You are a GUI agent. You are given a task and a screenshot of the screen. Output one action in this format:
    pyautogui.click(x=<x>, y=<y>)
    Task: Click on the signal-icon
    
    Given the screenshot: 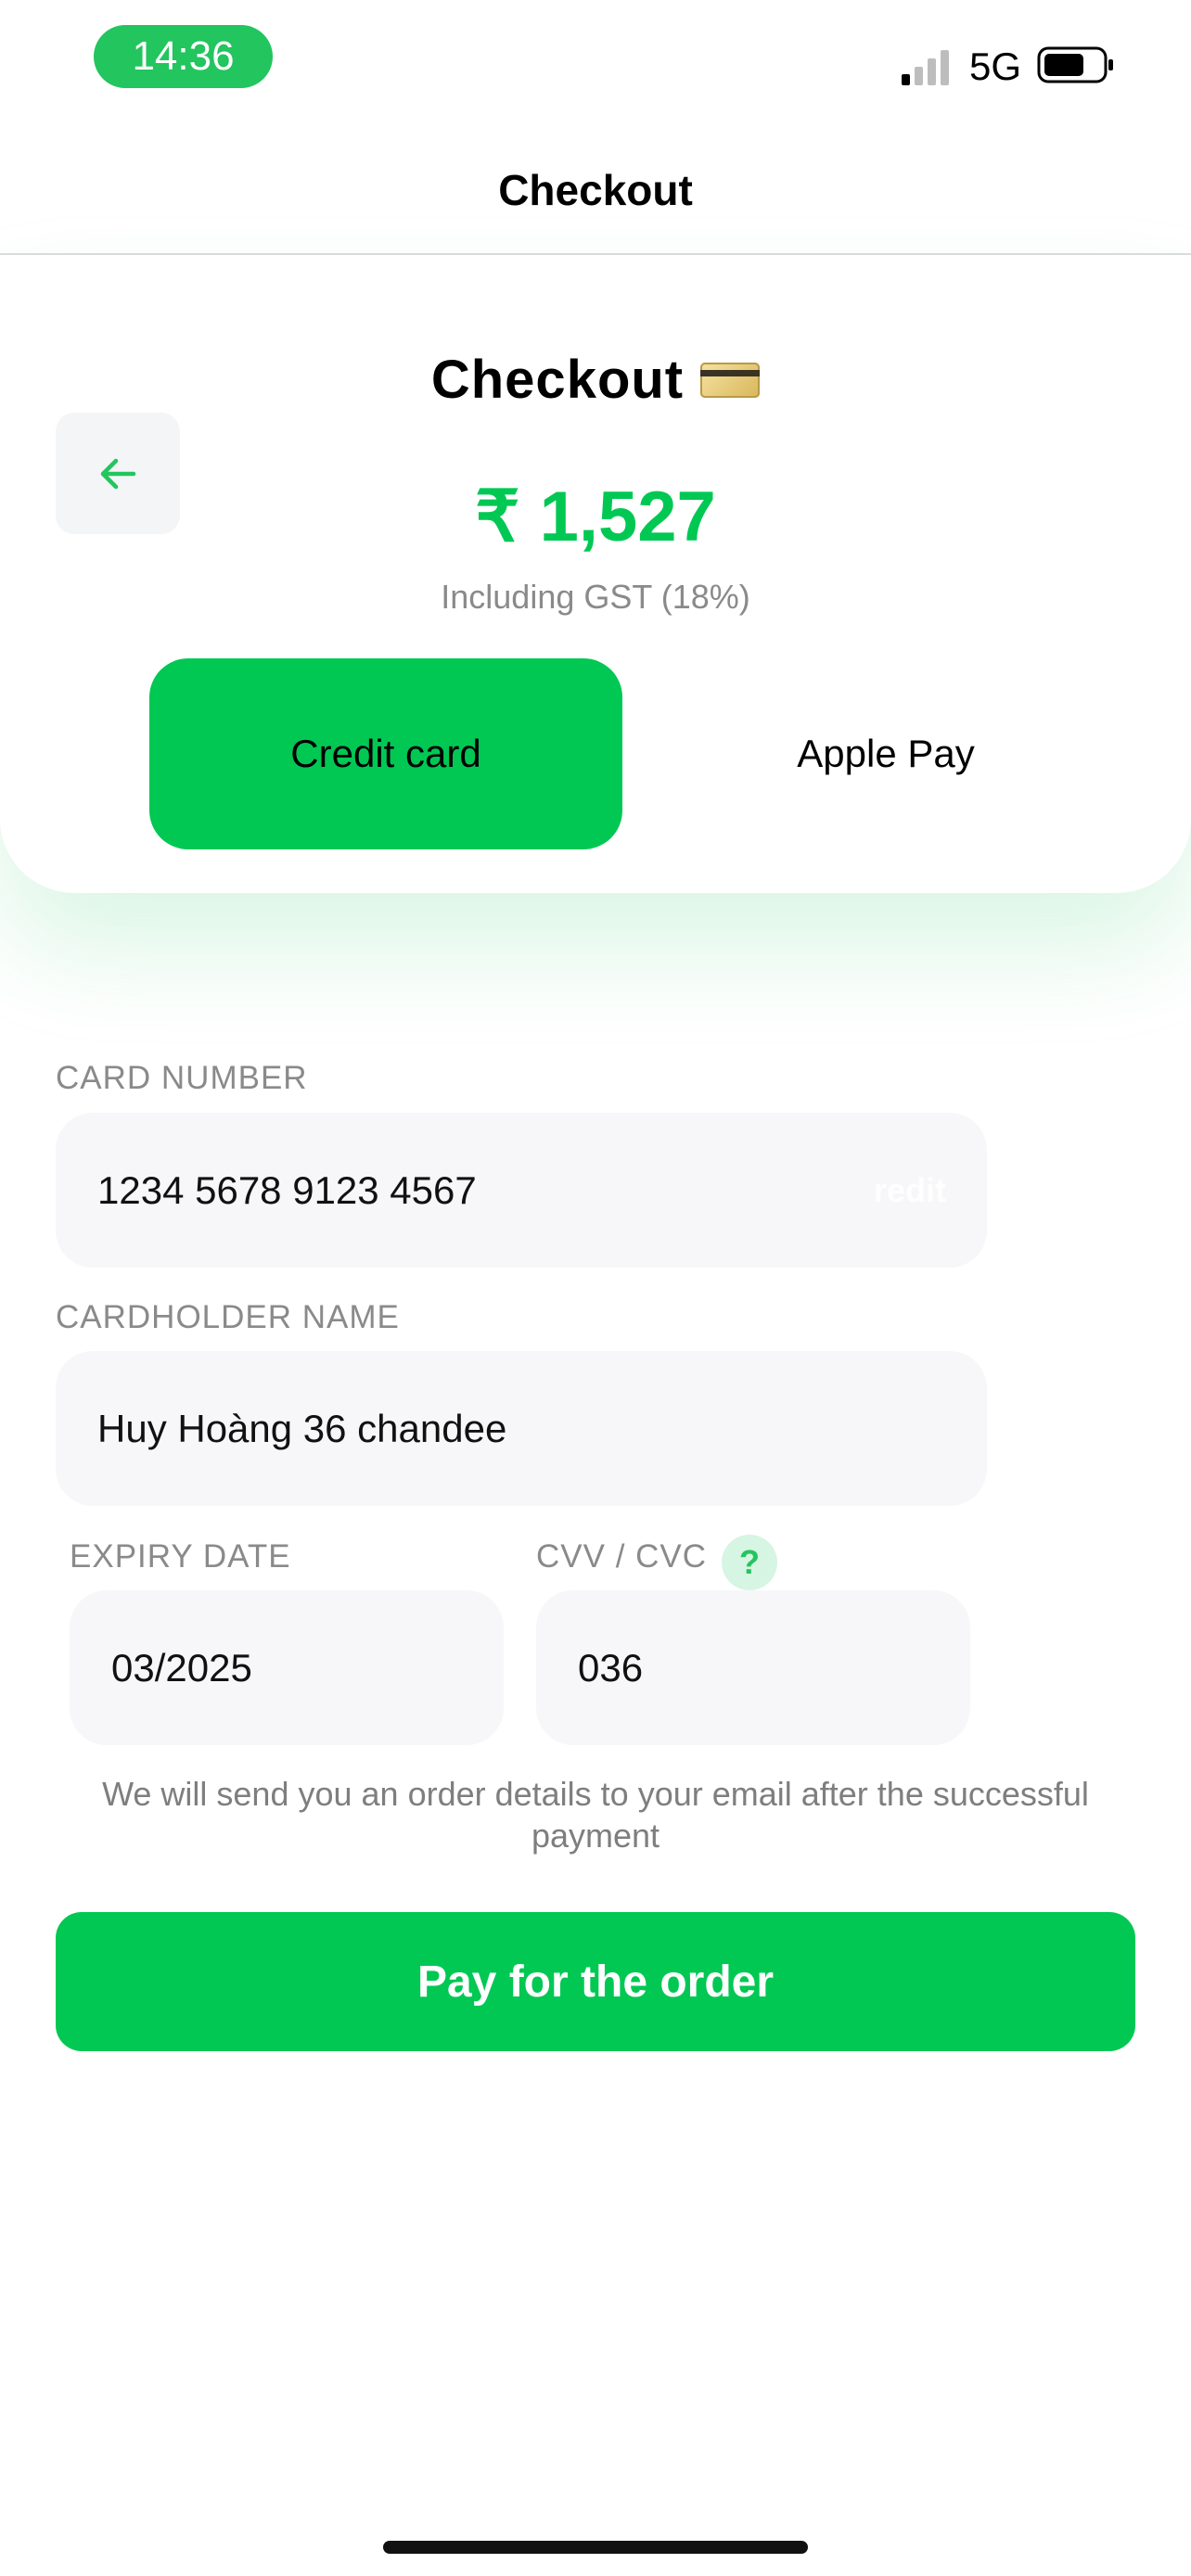 What is the action you would take?
    pyautogui.click(x=925, y=67)
    